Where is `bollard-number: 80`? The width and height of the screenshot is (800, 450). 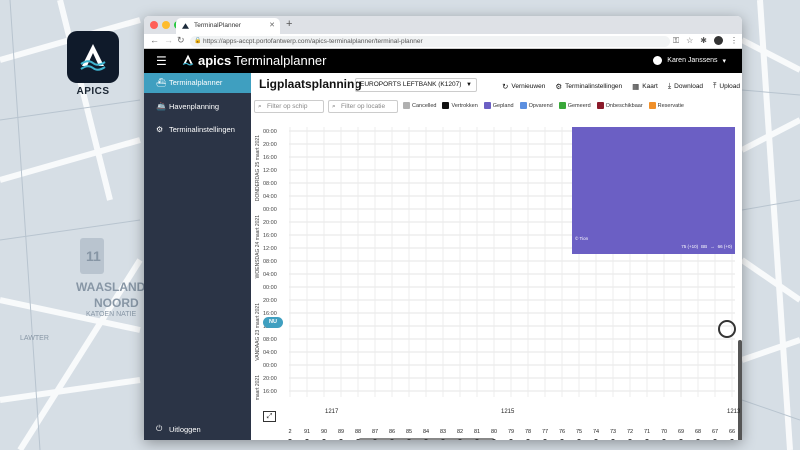 bollard-number: 80 is located at coordinates (494, 432).